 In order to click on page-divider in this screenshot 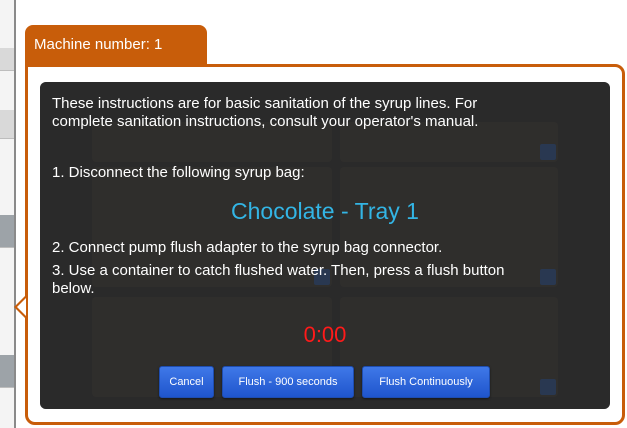, I will do `click(15, 214)`.